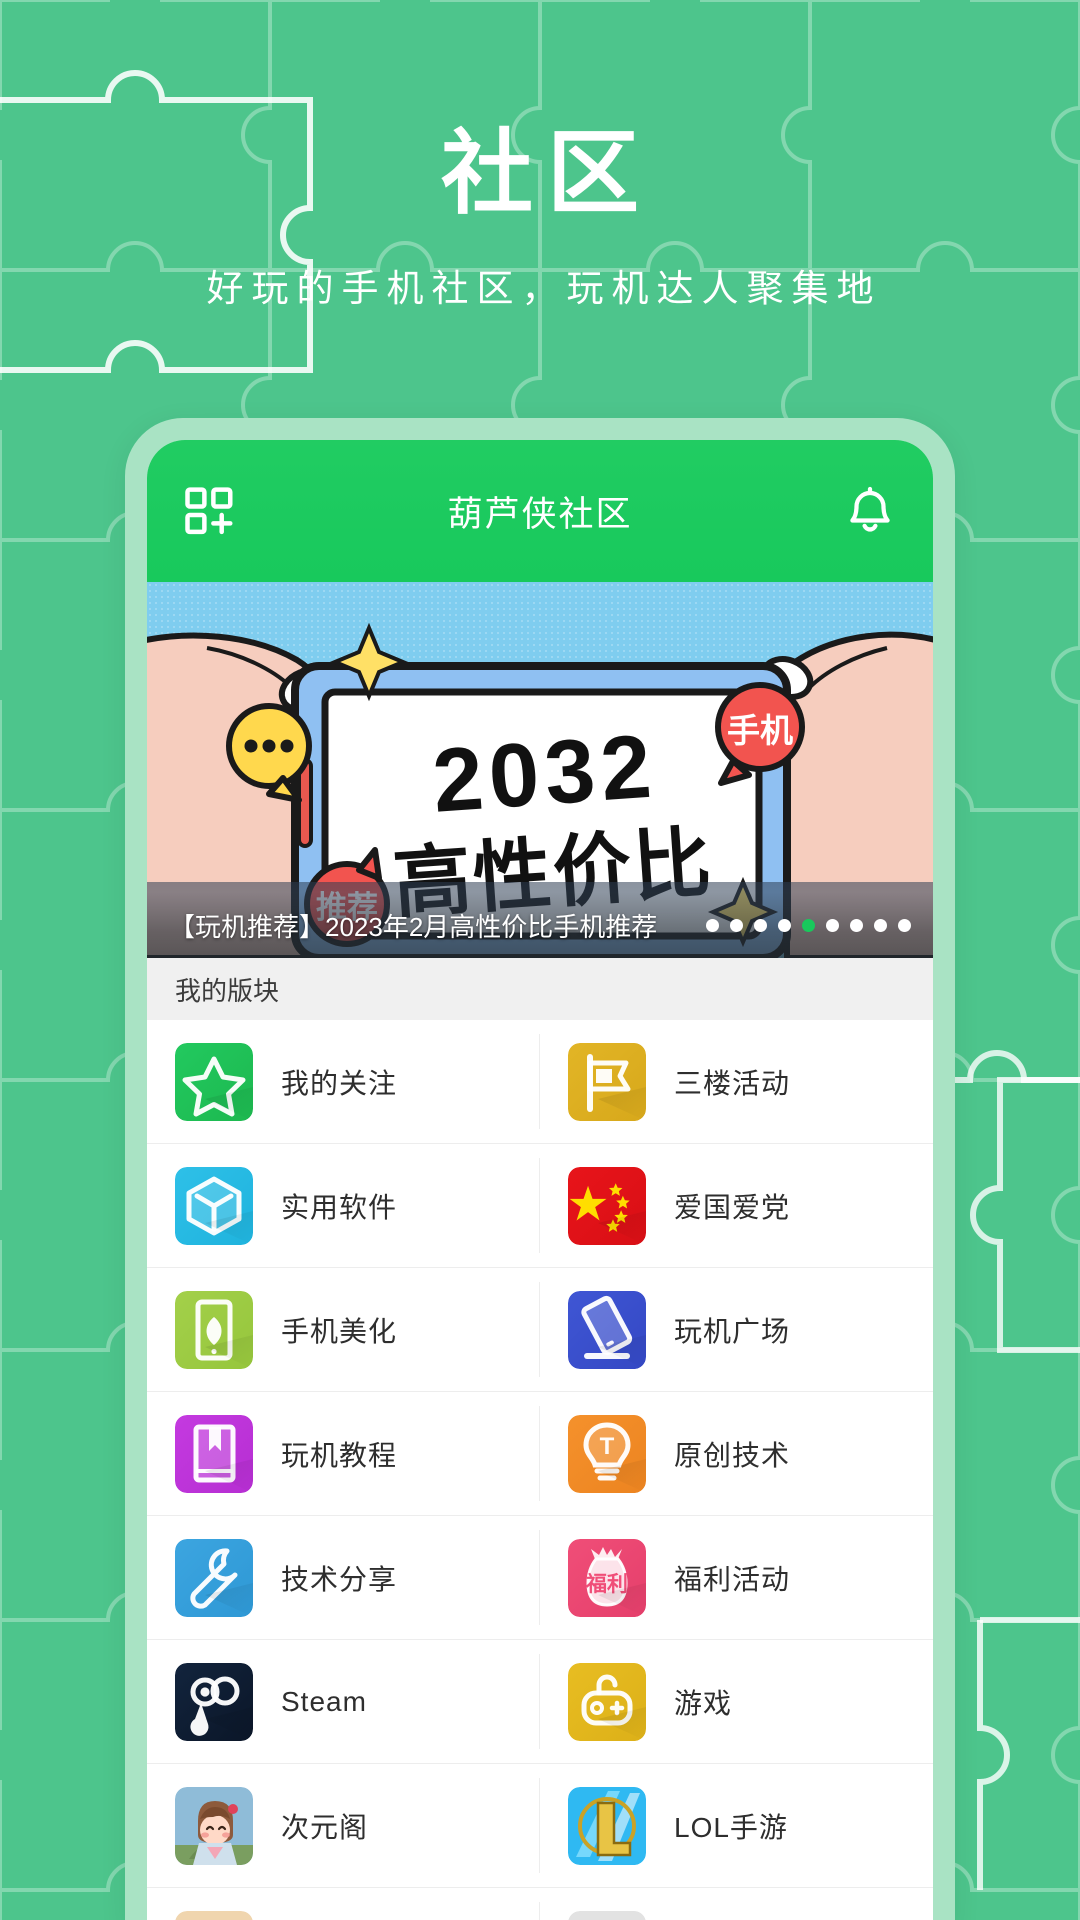 The image size is (1080, 1920). I want to click on gamepad-icon, so click(607, 1701).